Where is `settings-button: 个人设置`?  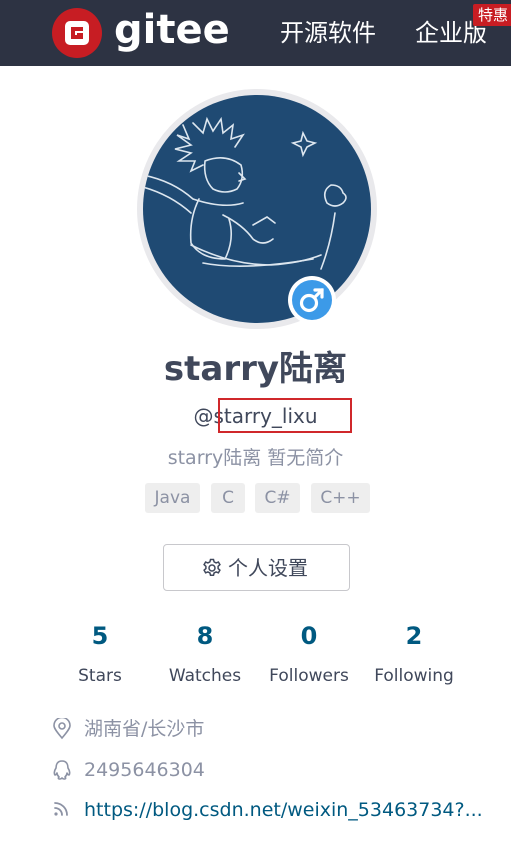
settings-button: 个人设置 is located at coordinates (256, 567).